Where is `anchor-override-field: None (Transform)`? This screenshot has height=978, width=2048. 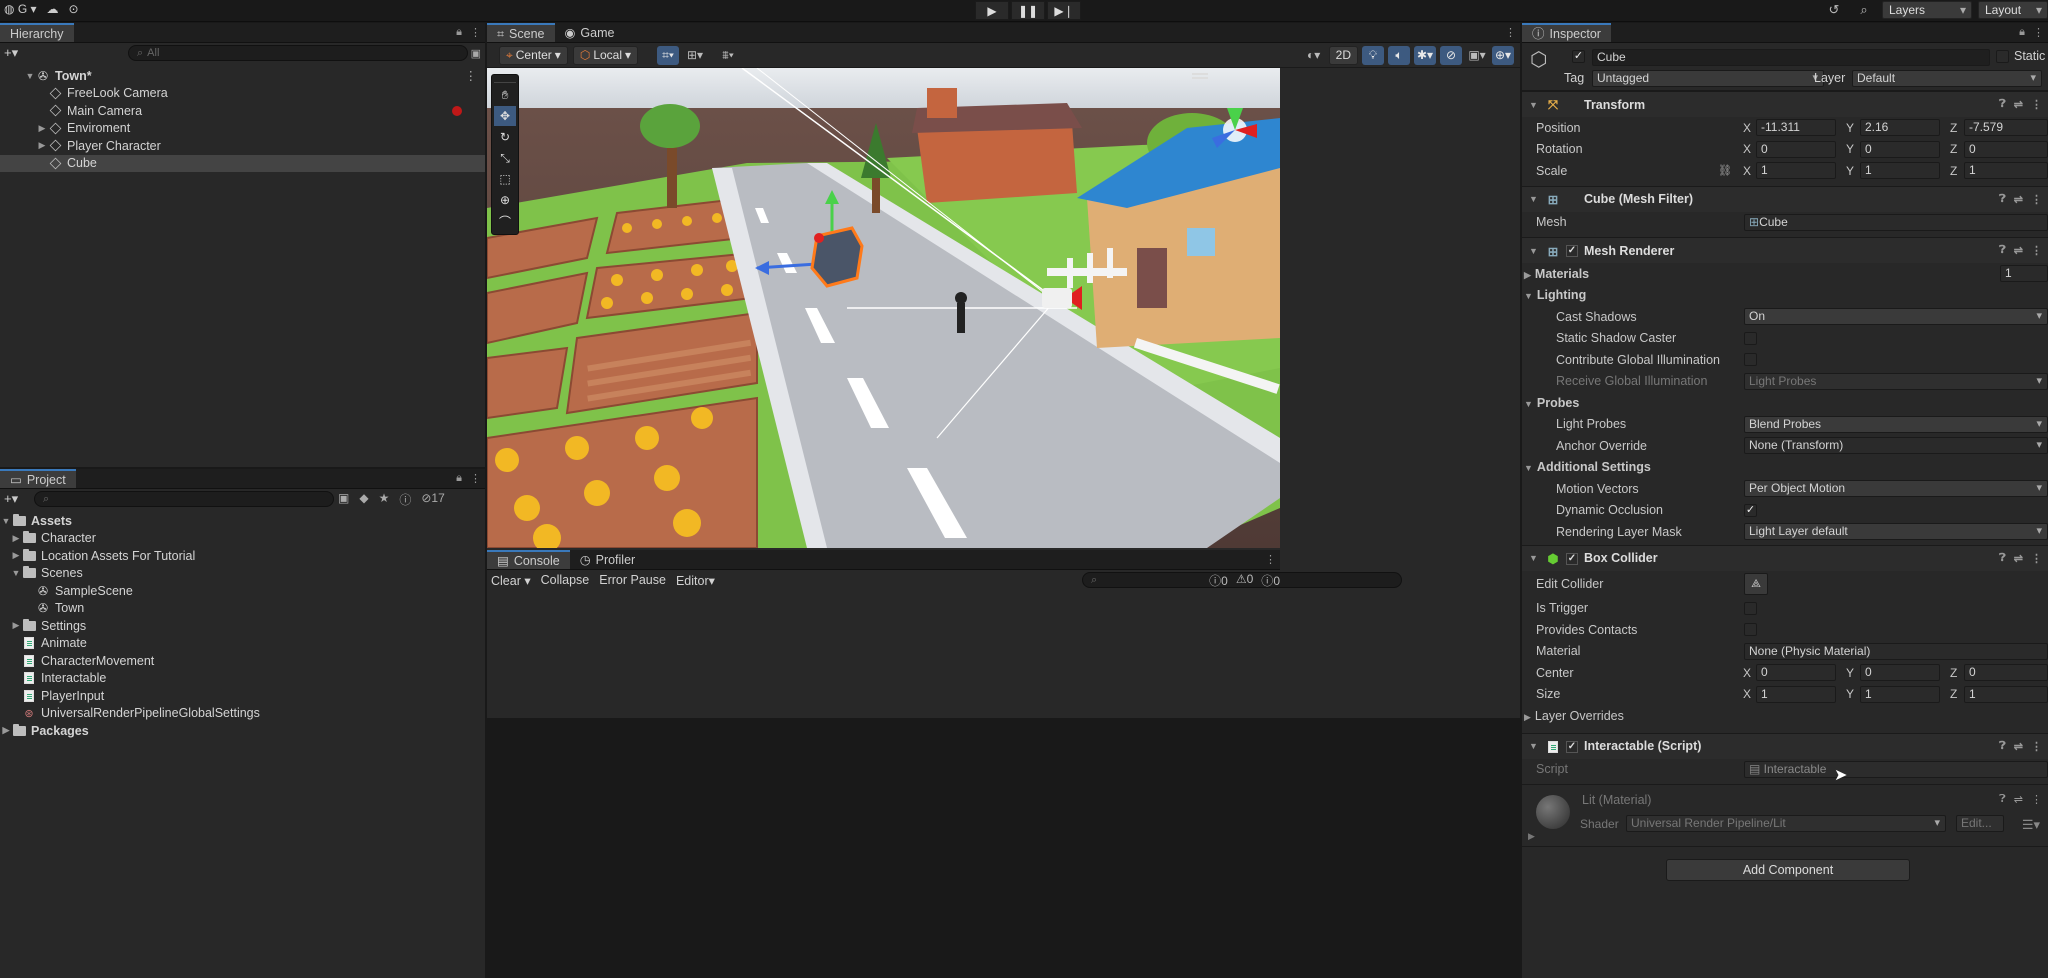 anchor-override-field: None (Transform) is located at coordinates (1896, 445).